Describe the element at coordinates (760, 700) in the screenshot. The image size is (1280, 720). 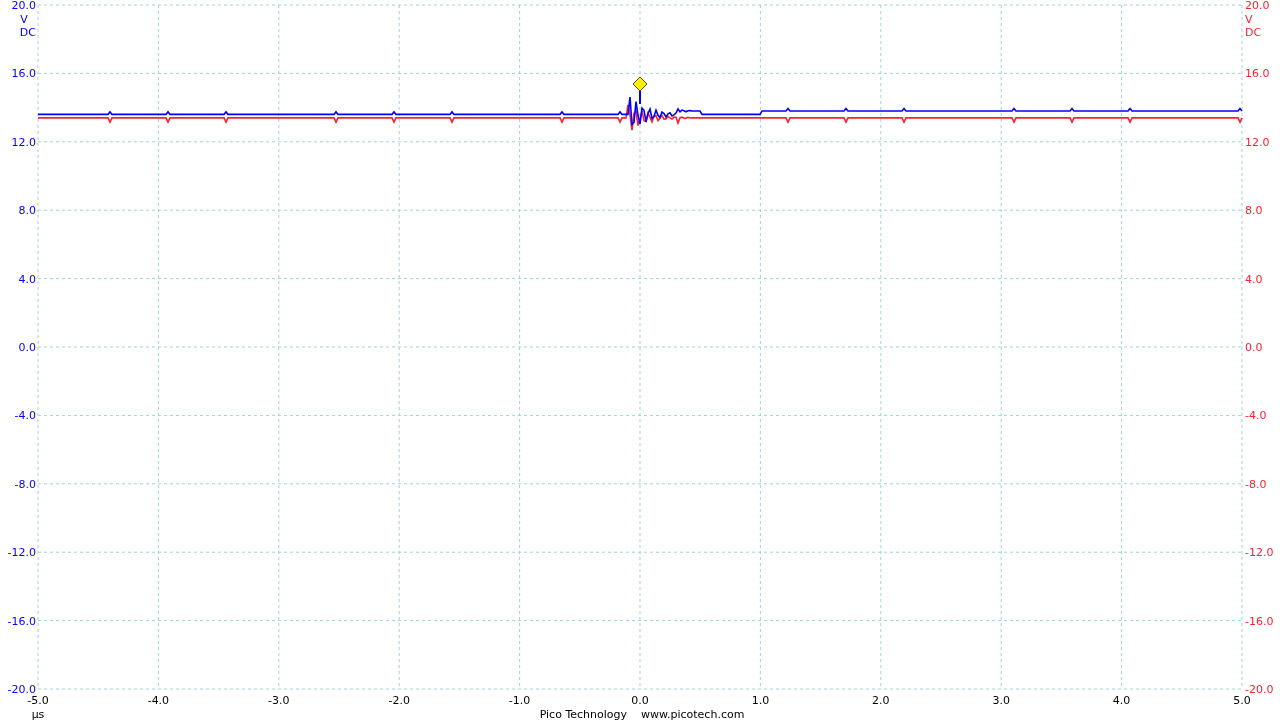
I see `axis-tick-label: 1.0` at that location.